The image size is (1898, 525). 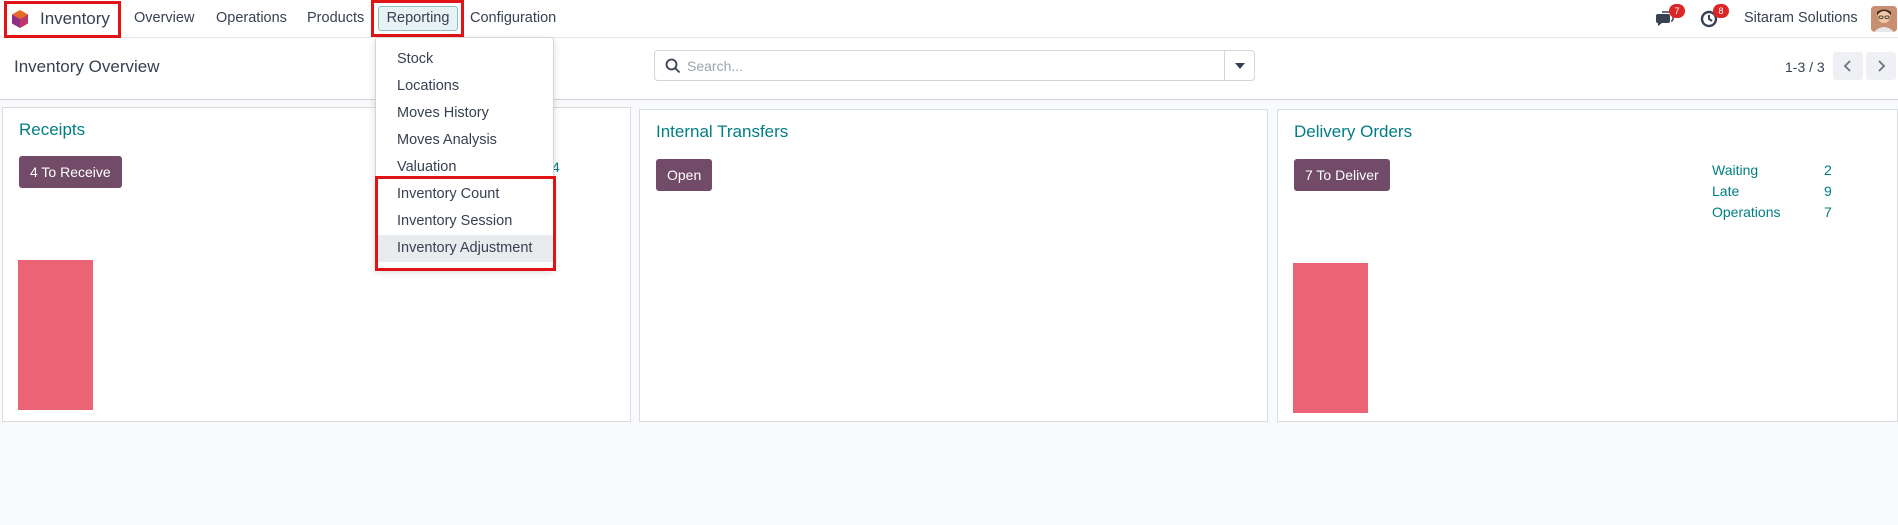 What do you see at coordinates (465, 86) in the screenshot?
I see `menu-item-locations: Locations` at bounding box center [465, 86].